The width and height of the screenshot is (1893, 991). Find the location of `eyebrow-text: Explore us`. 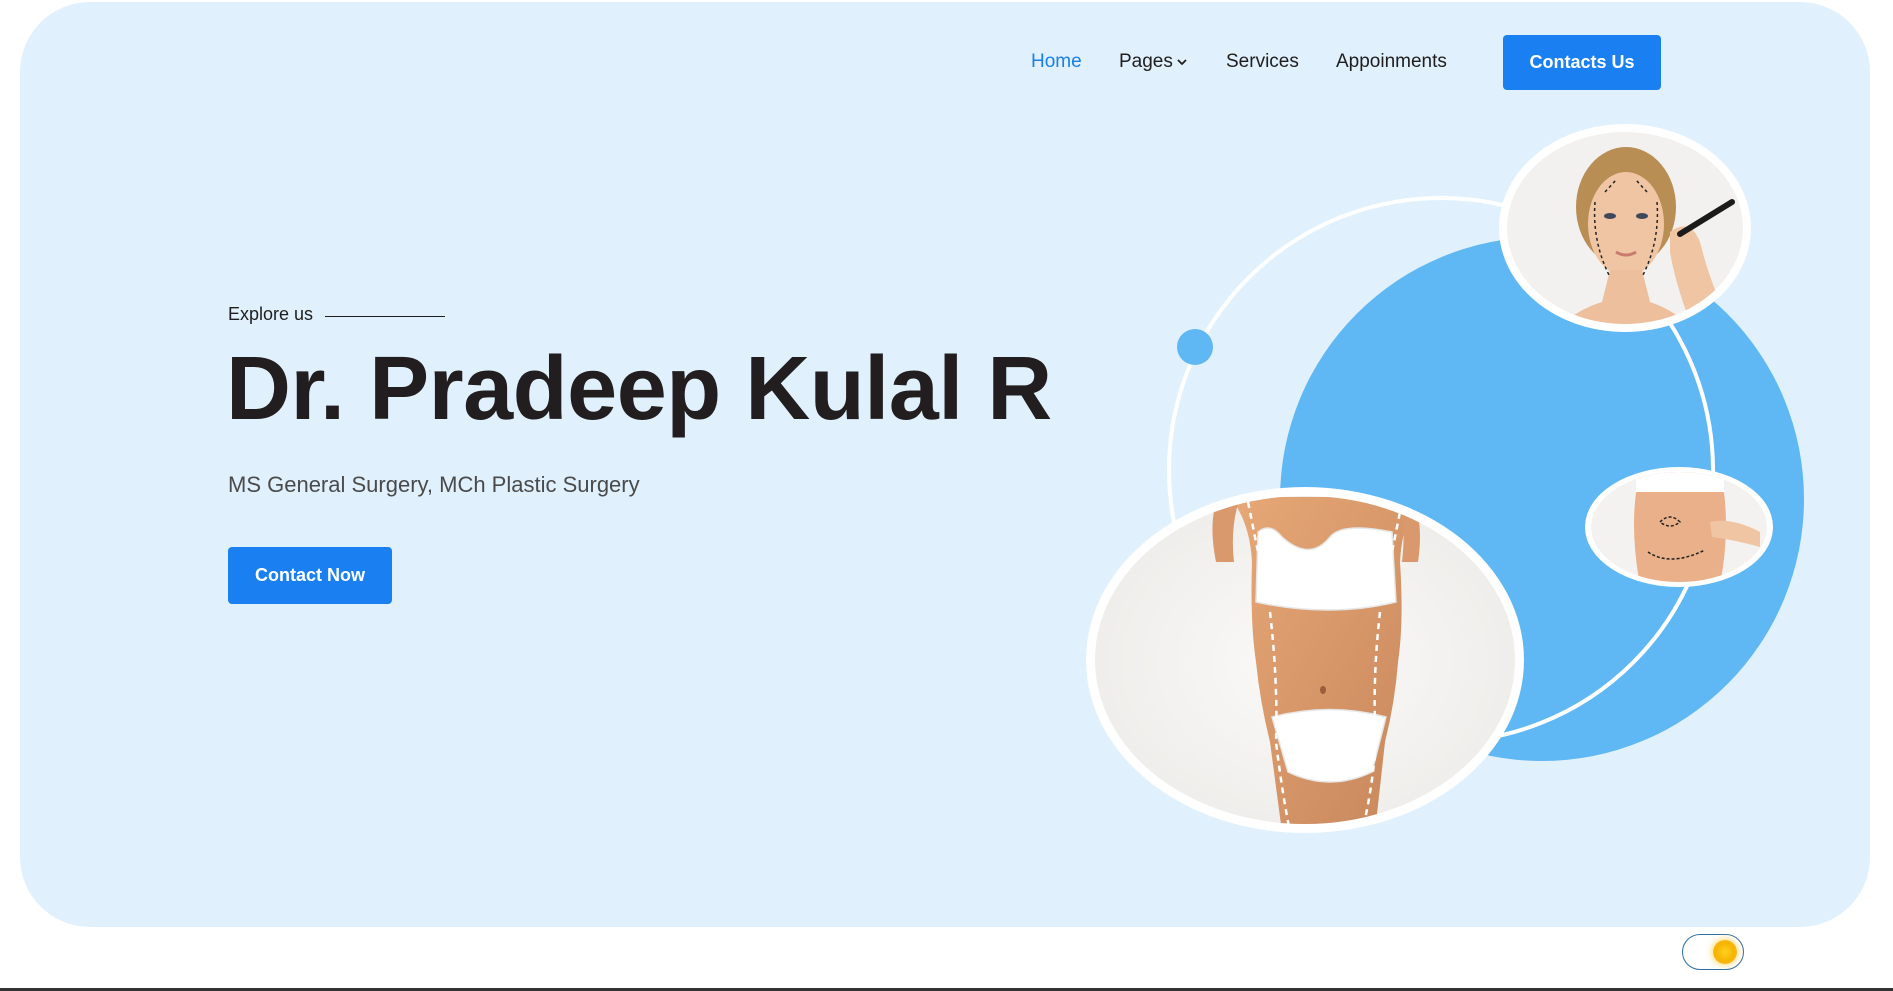

eyebrow-text: Explore us is located at coordinates (271, 314).